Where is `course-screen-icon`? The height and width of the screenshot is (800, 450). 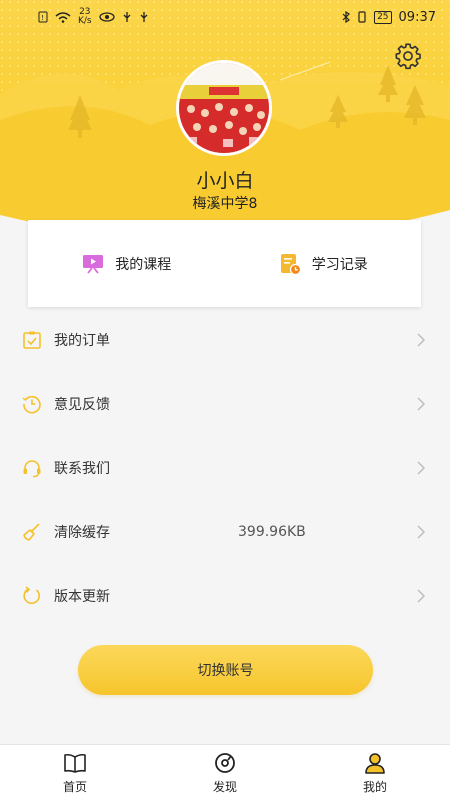 course-screen-icon is located at coordinates (93, 264).